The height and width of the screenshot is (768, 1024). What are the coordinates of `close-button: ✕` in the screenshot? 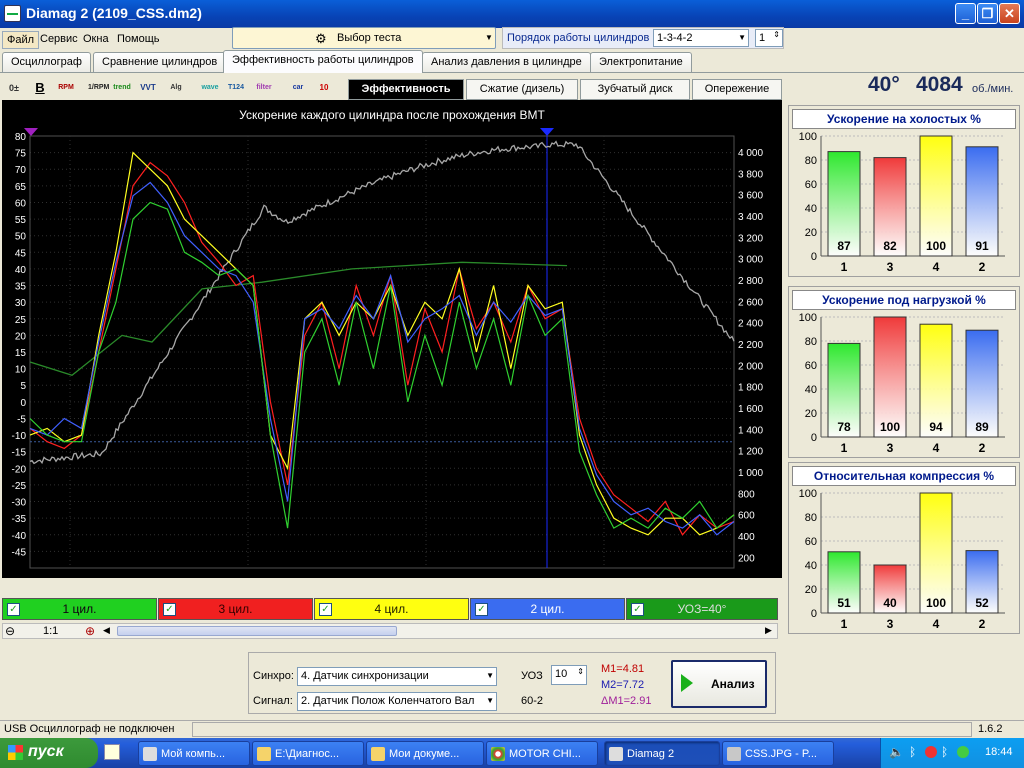 It's located at (1009, 13).